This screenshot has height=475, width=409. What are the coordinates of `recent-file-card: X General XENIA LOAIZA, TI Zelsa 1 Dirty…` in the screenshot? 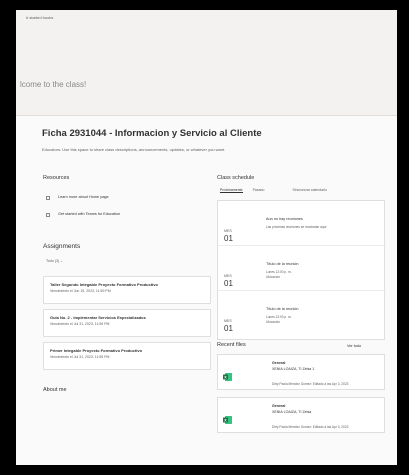 It's located at (301, 372).